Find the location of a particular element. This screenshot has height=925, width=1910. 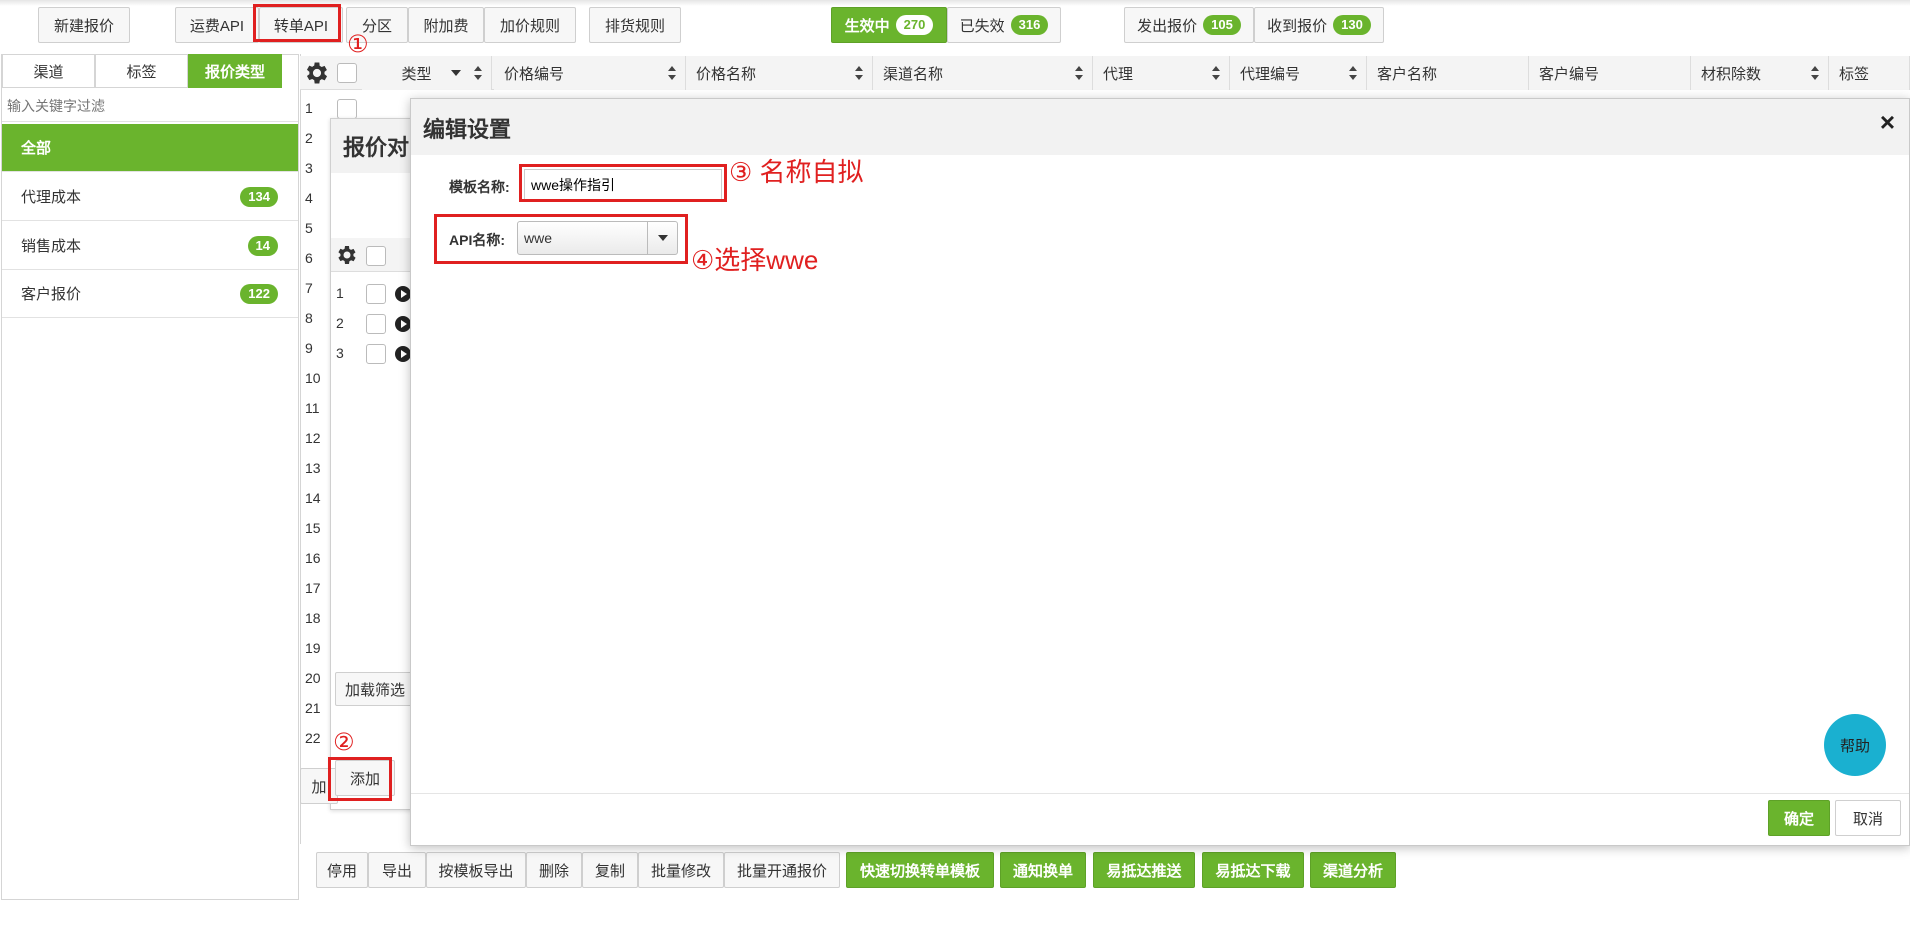

markup-rule-button: 加价规则 is located at coordinates (530, 25).